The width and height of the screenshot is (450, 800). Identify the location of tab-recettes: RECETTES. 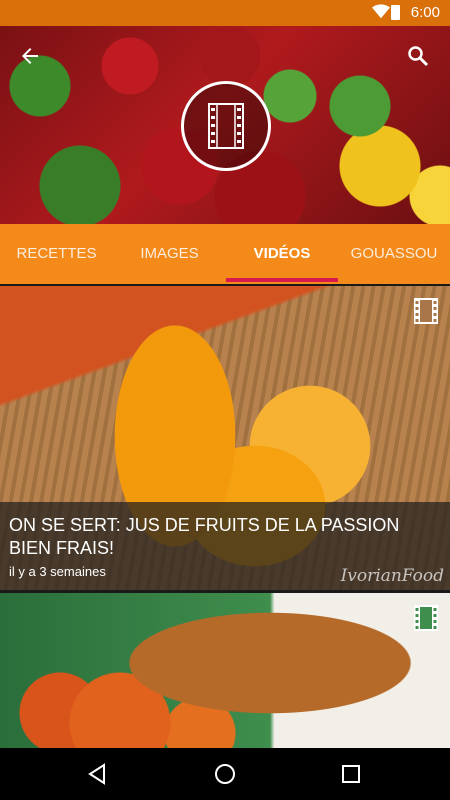
(56, 254).